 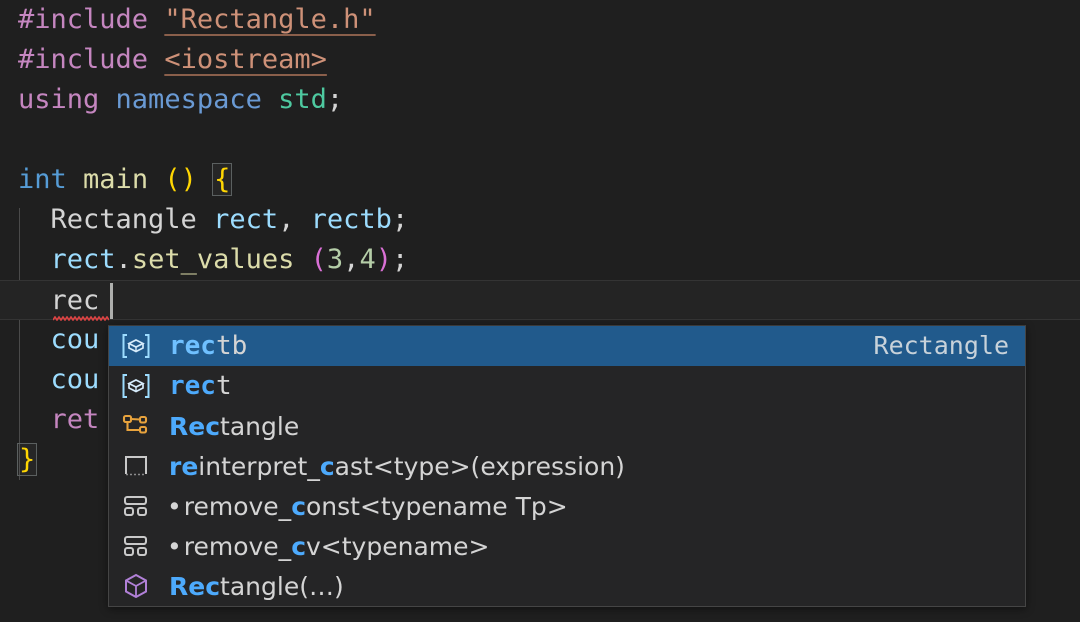 What do you see at coordinates (213, 259) in the screenshot?
I see `set-values-identifier: set_values` at bounding box center [213, 259].